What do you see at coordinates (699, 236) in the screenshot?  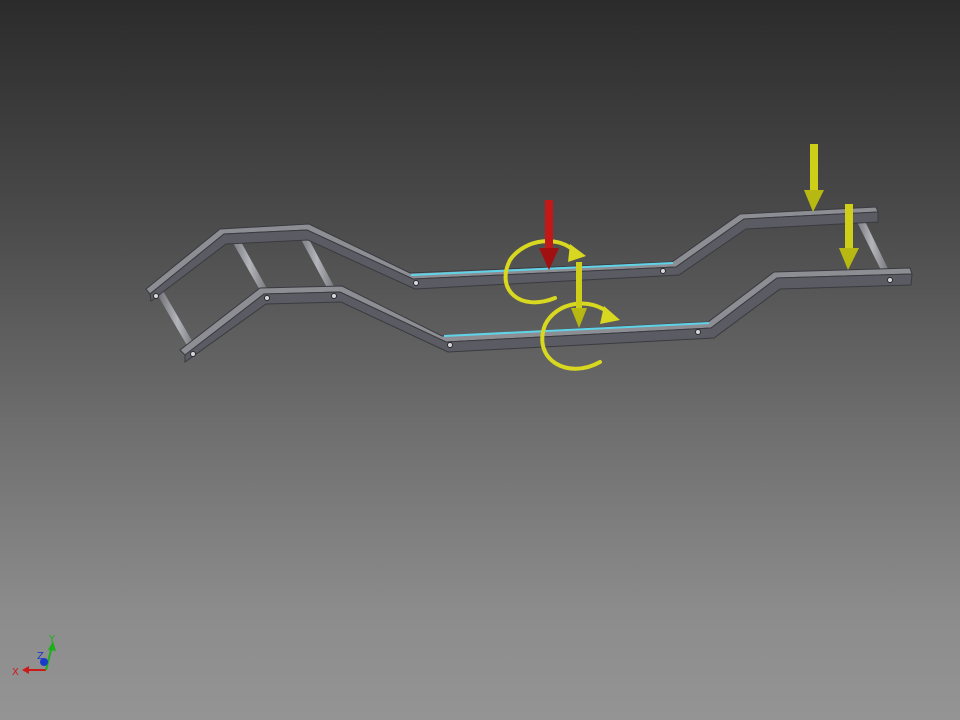 I see `force-loads` at bounding box center [699, 236].